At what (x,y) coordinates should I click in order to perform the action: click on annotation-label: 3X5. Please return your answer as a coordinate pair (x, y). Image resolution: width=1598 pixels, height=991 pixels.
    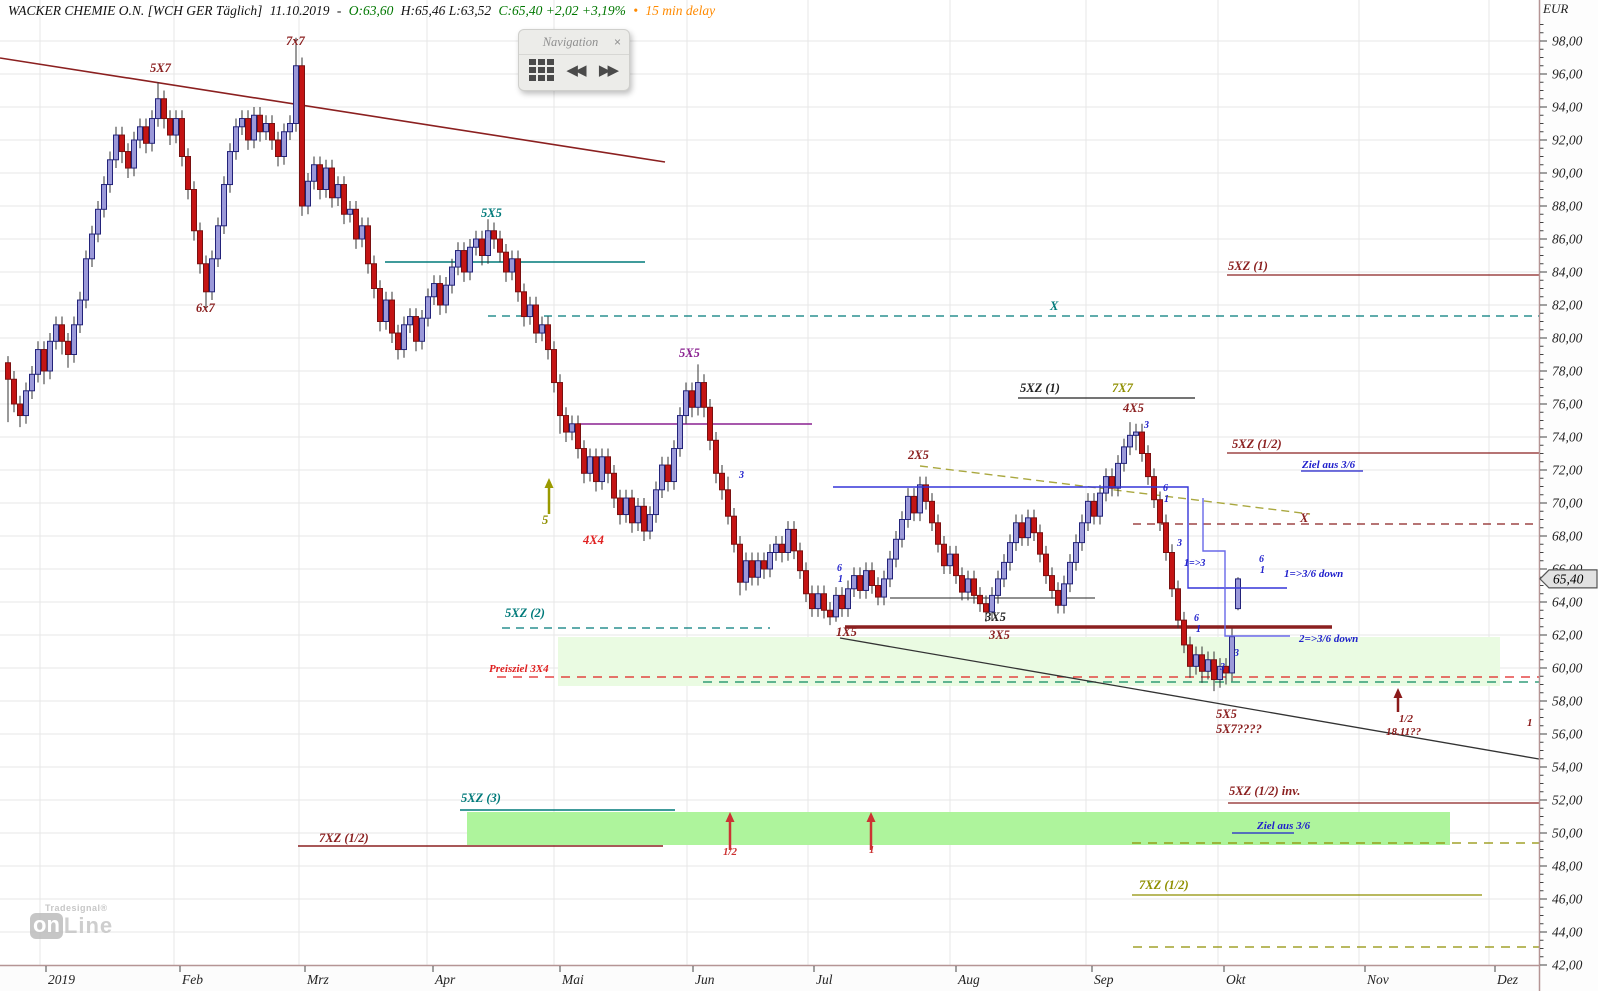
    Looking at the image, I should click on (995, 617).